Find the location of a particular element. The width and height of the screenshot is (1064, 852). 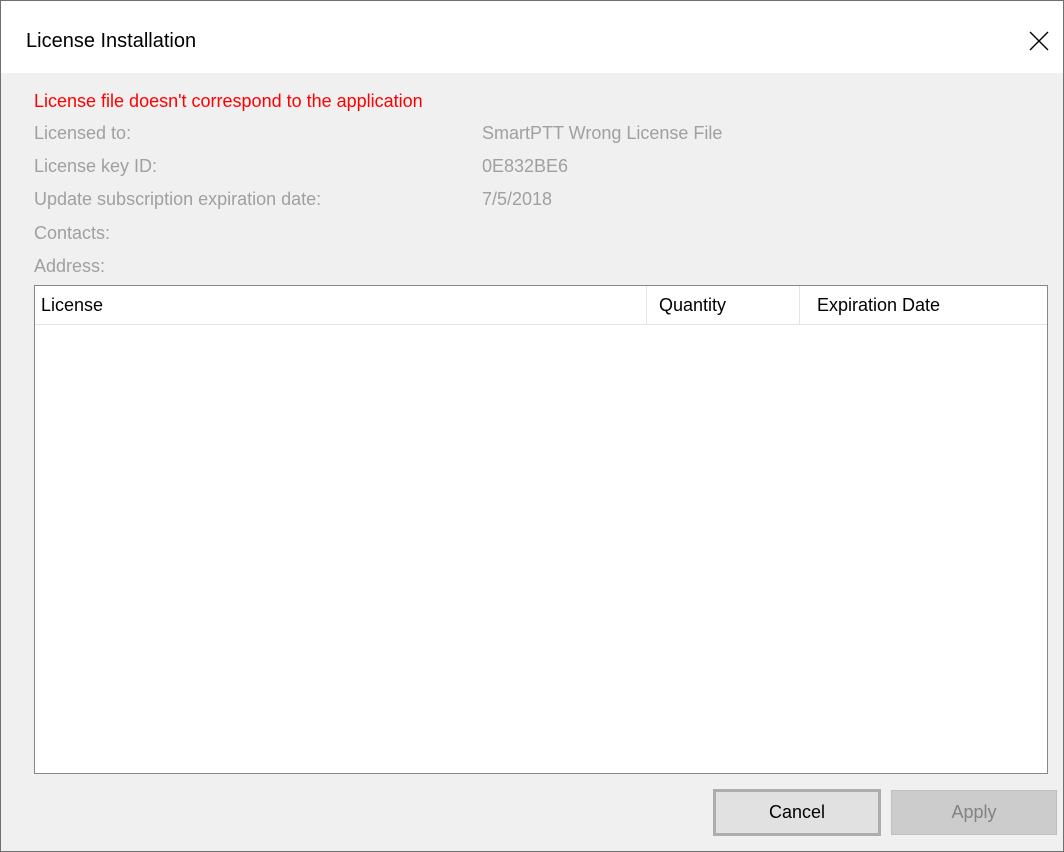

close-icon is located at coordinates (1039, 41).